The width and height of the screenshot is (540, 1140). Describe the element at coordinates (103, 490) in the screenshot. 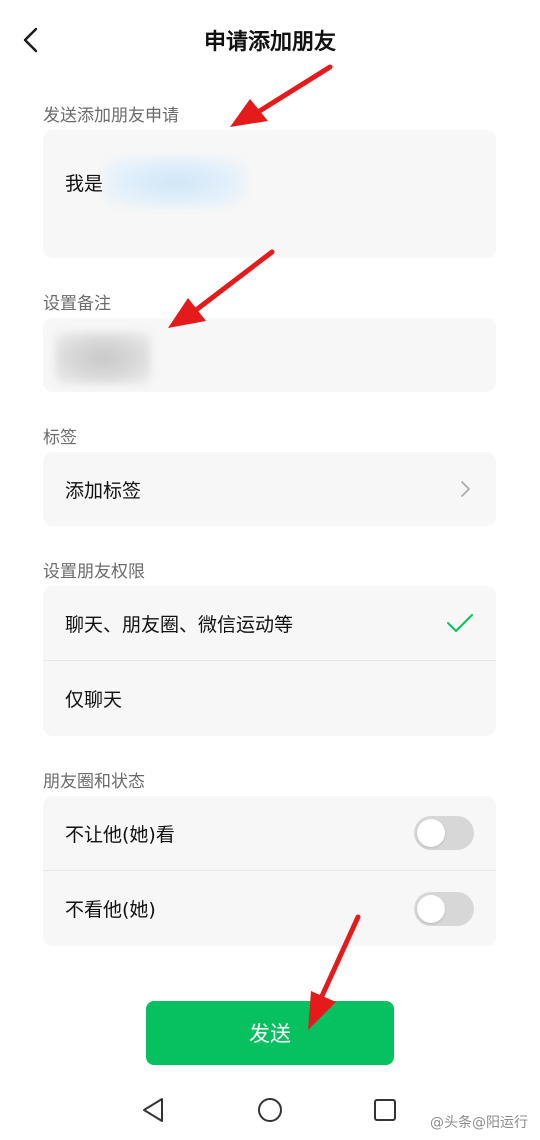

I see `add-tag-label: 添加标签` at that location.